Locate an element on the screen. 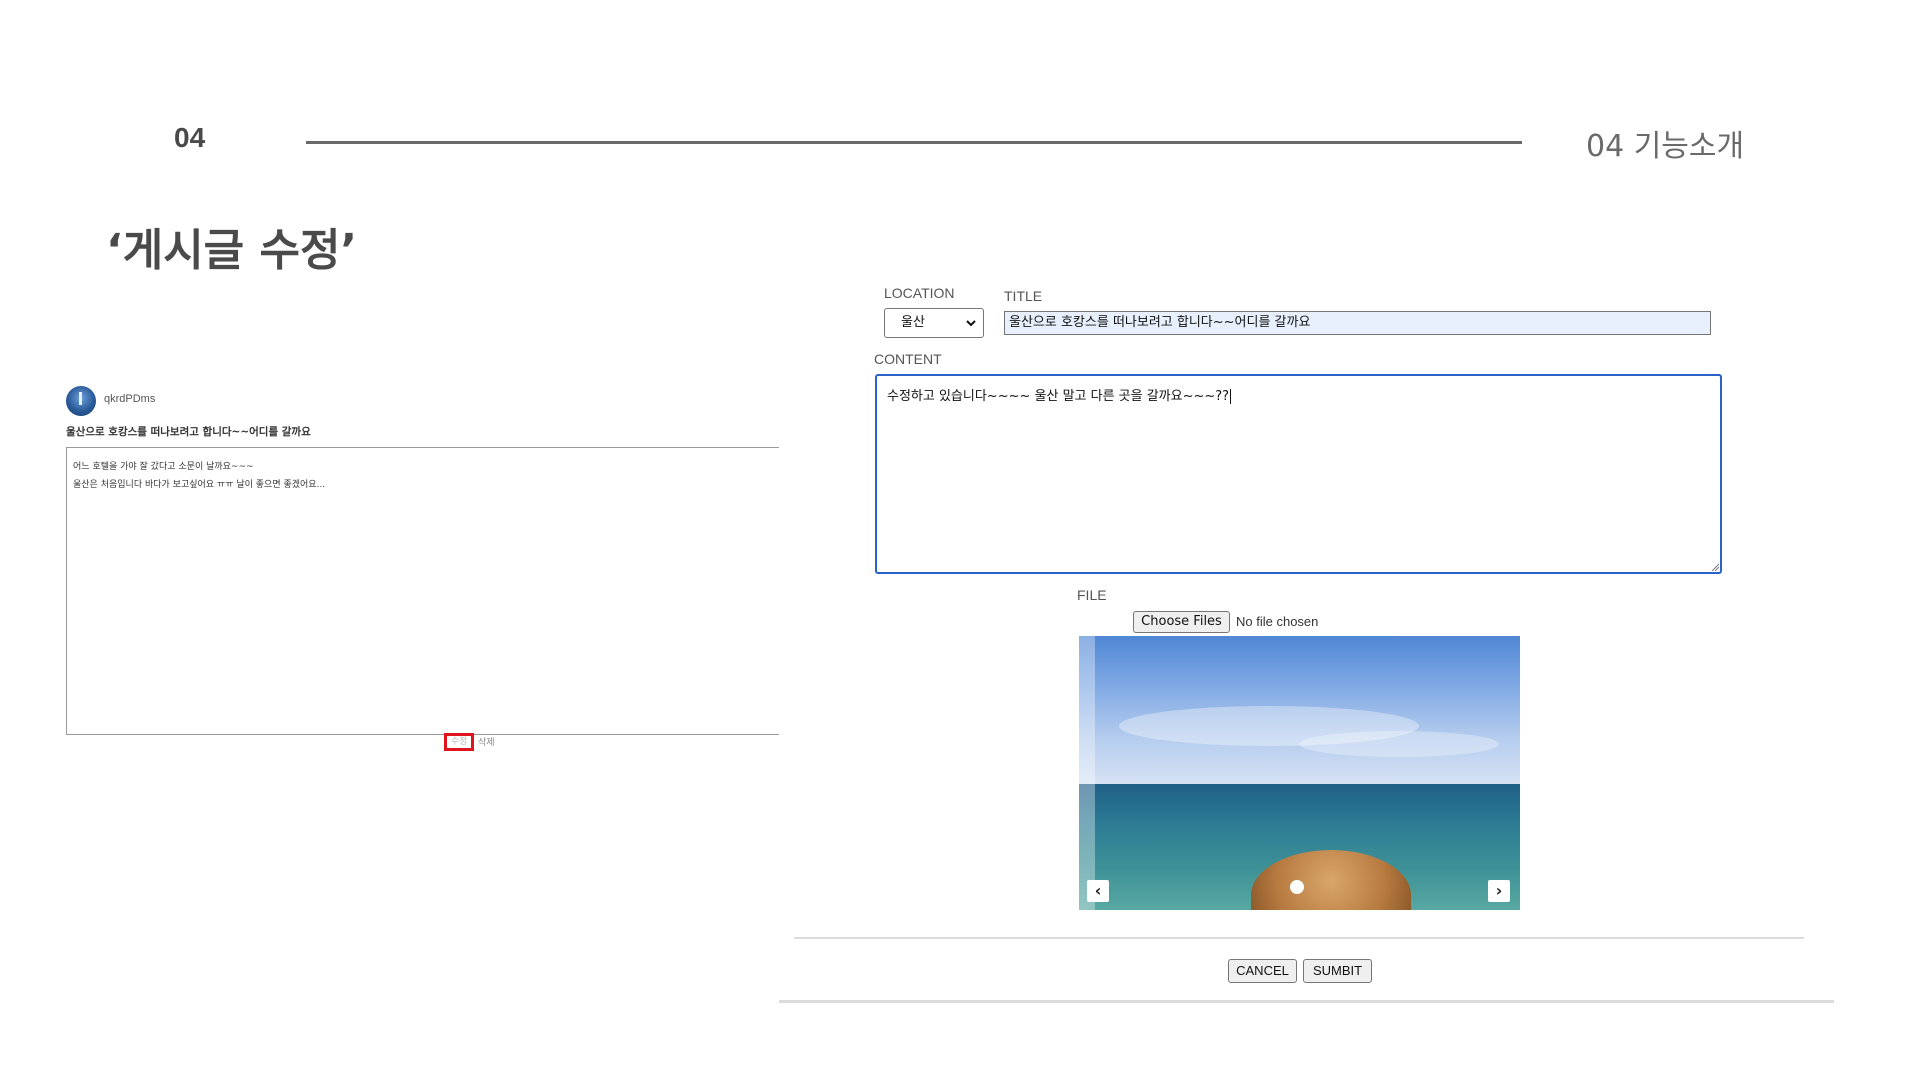 The height and width of the screenshot is (1080, 1920). content-text: 수정하고 있습니다~~~~ 울산 말고 다른 곳을 갈까요~~~?? is located at coordinates (1058, 396).